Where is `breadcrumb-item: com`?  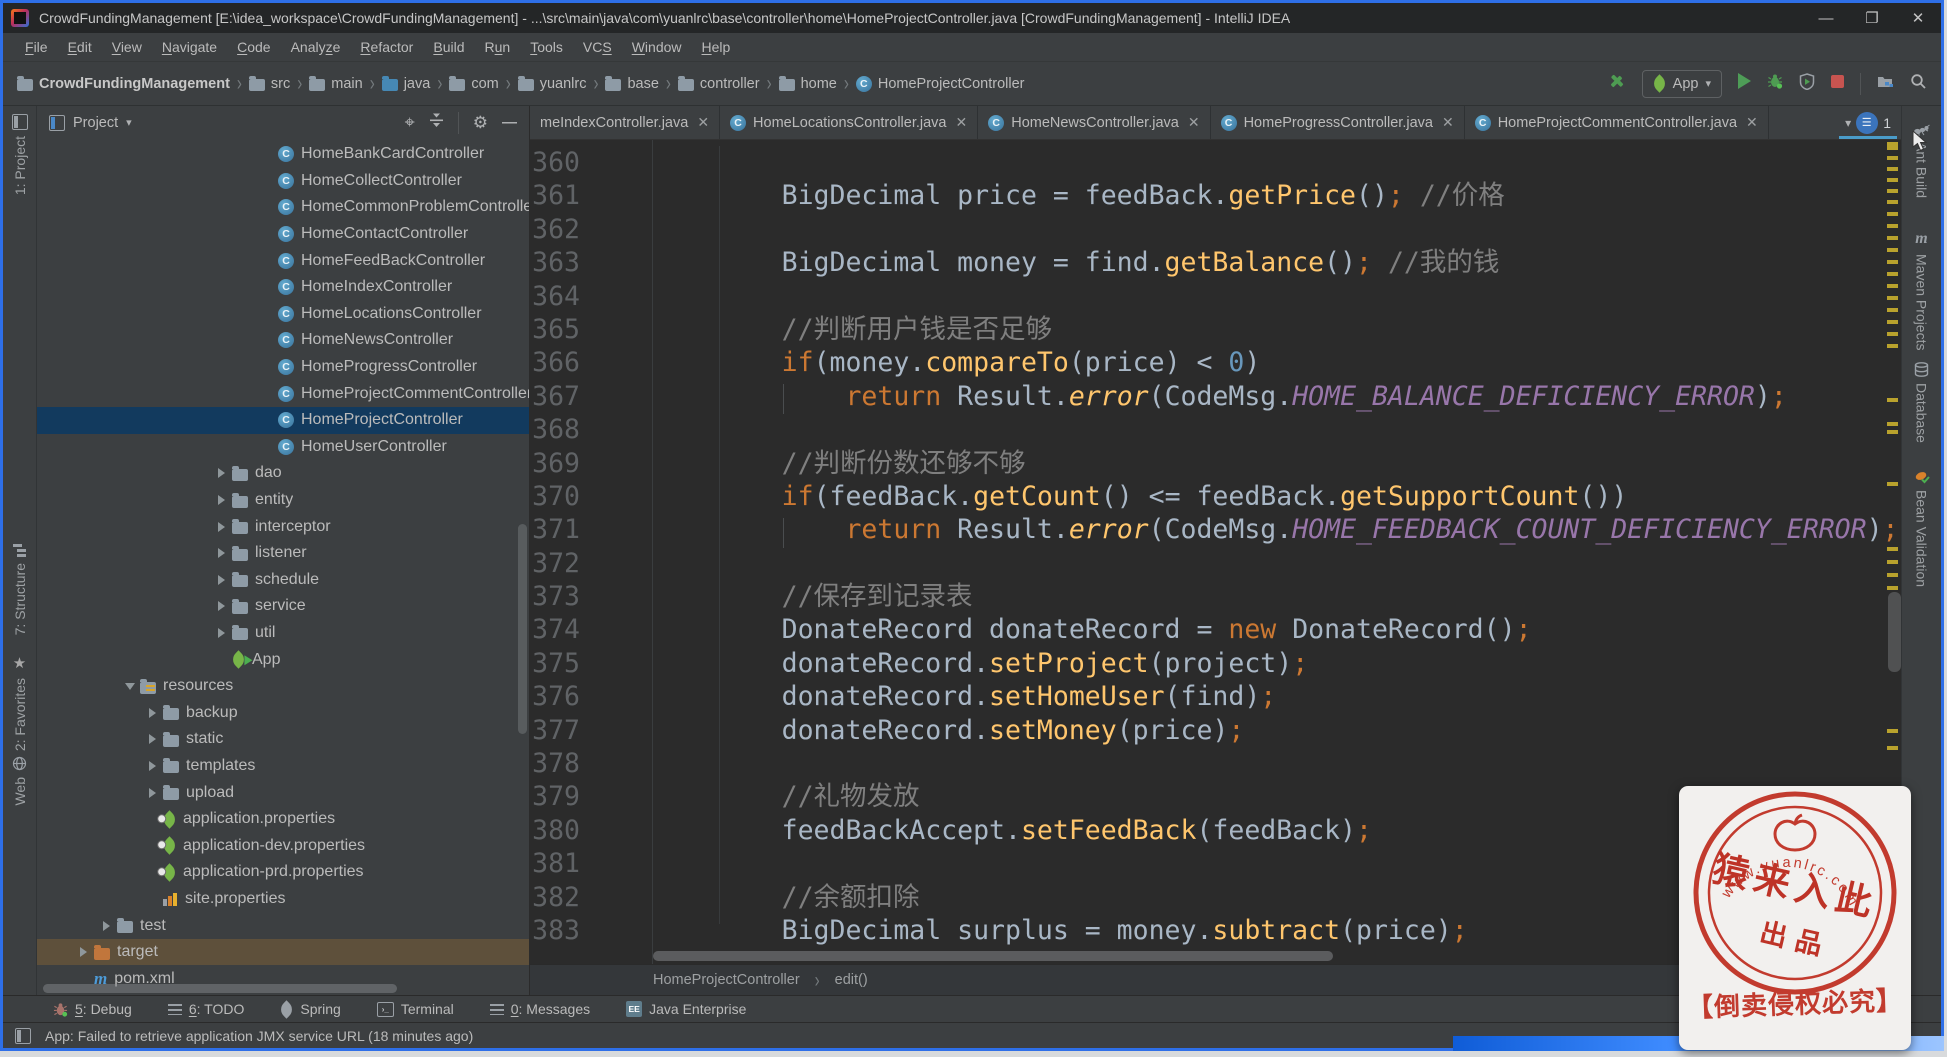 breadcrumb-item: com is located at coordinates (474, 84).